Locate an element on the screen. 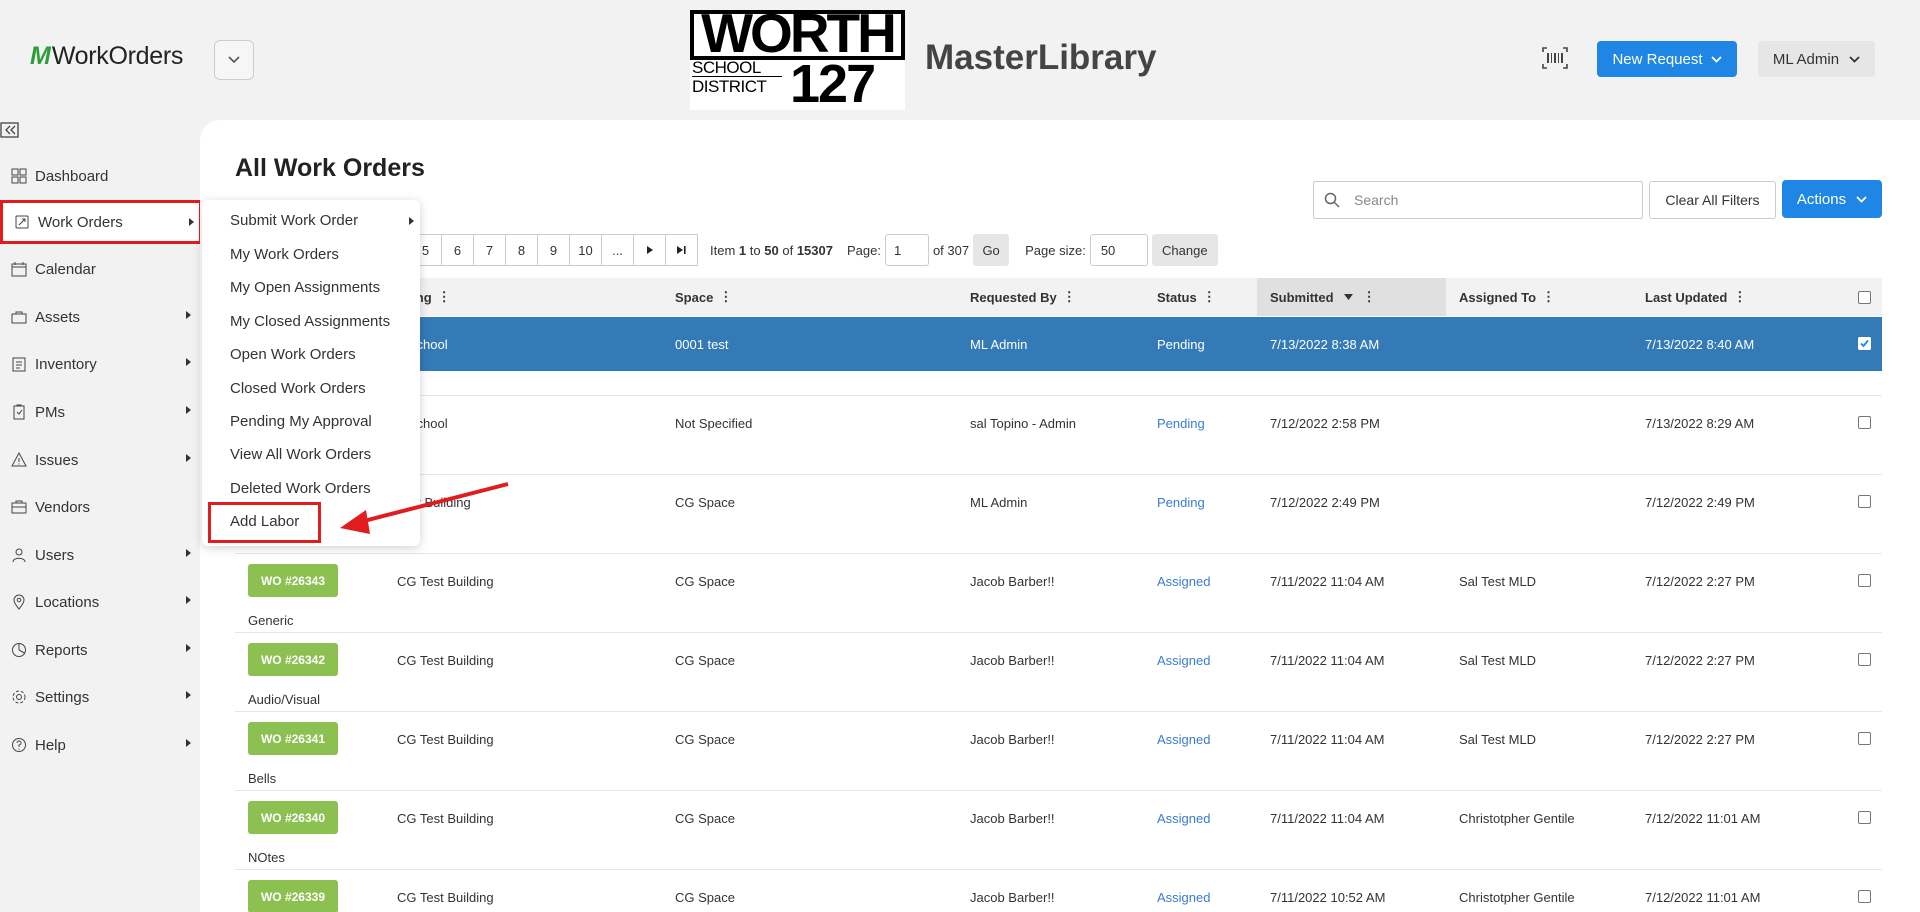 The width and height of the screenshot is (1920, 912). page-label: Page: is located at coordinates (863, 250).